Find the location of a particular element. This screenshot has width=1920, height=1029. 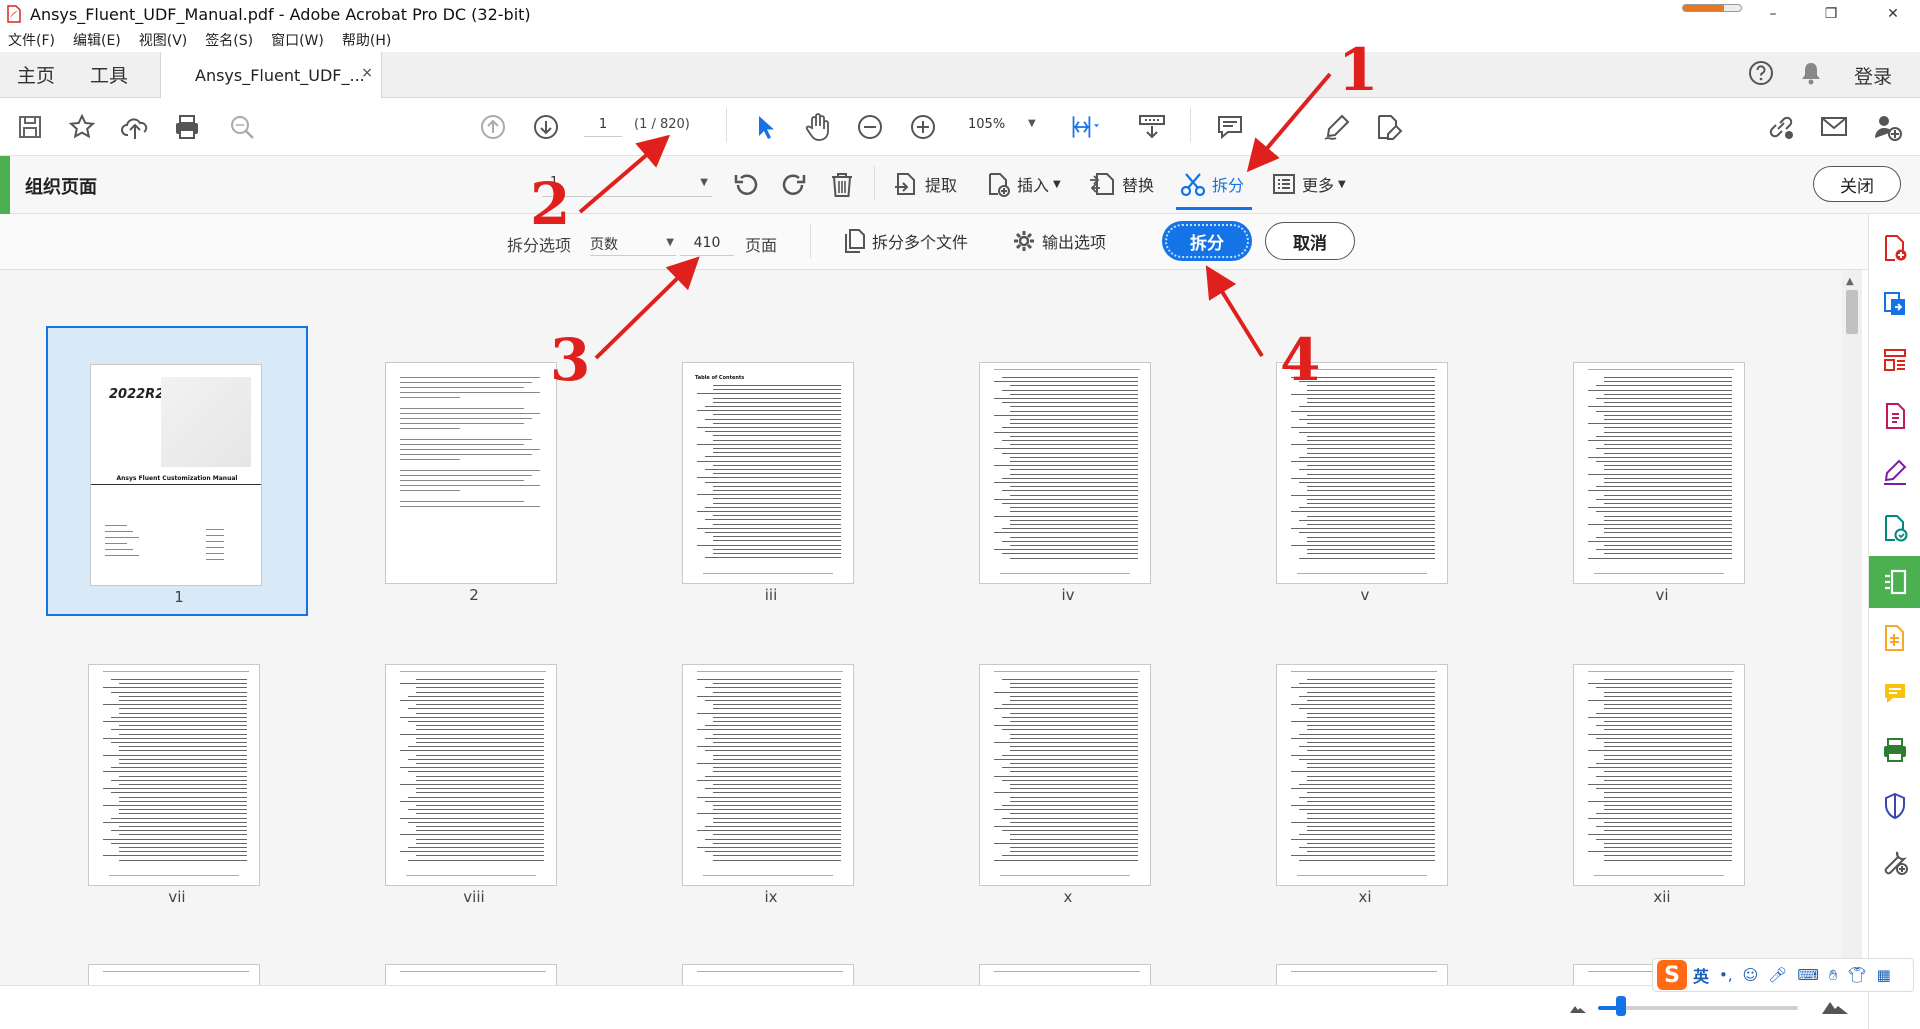

slider-knob is located at coordinates (1621, 1006).